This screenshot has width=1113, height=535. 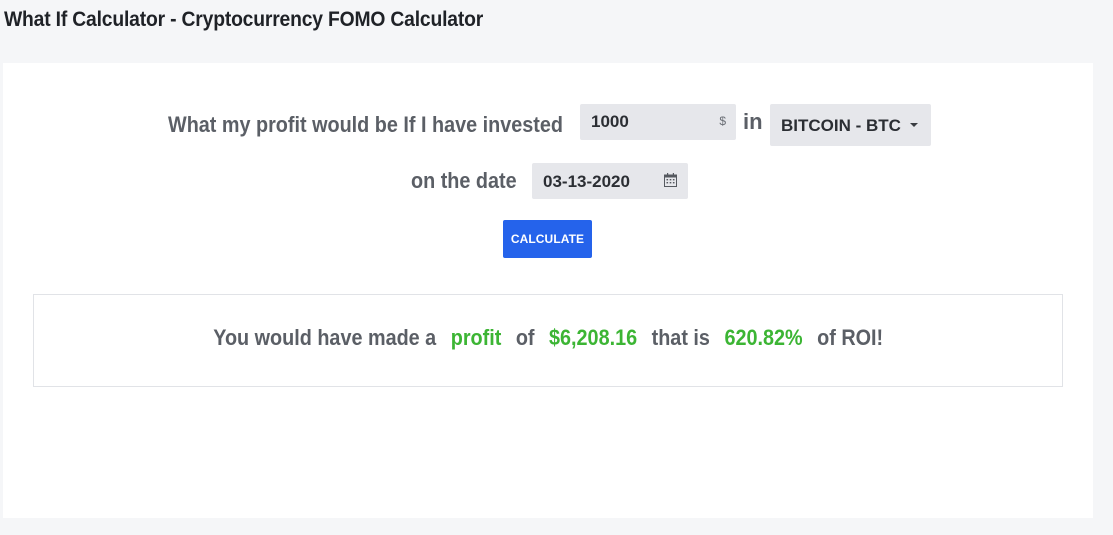 What do you see at coordinates (547, 239) in the screenshot?
I see `calculate-button: CALCULATE` at bounding box center [547, 239].